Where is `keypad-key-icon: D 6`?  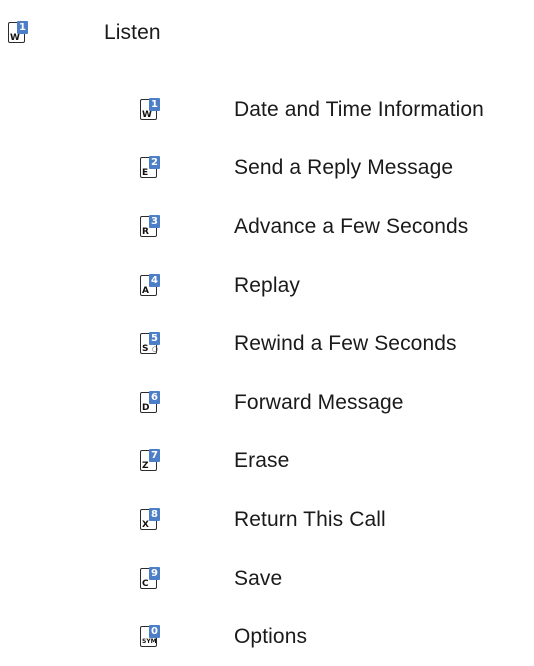
keypad-key-icon: D 6 is located at coordinates (150, 402).